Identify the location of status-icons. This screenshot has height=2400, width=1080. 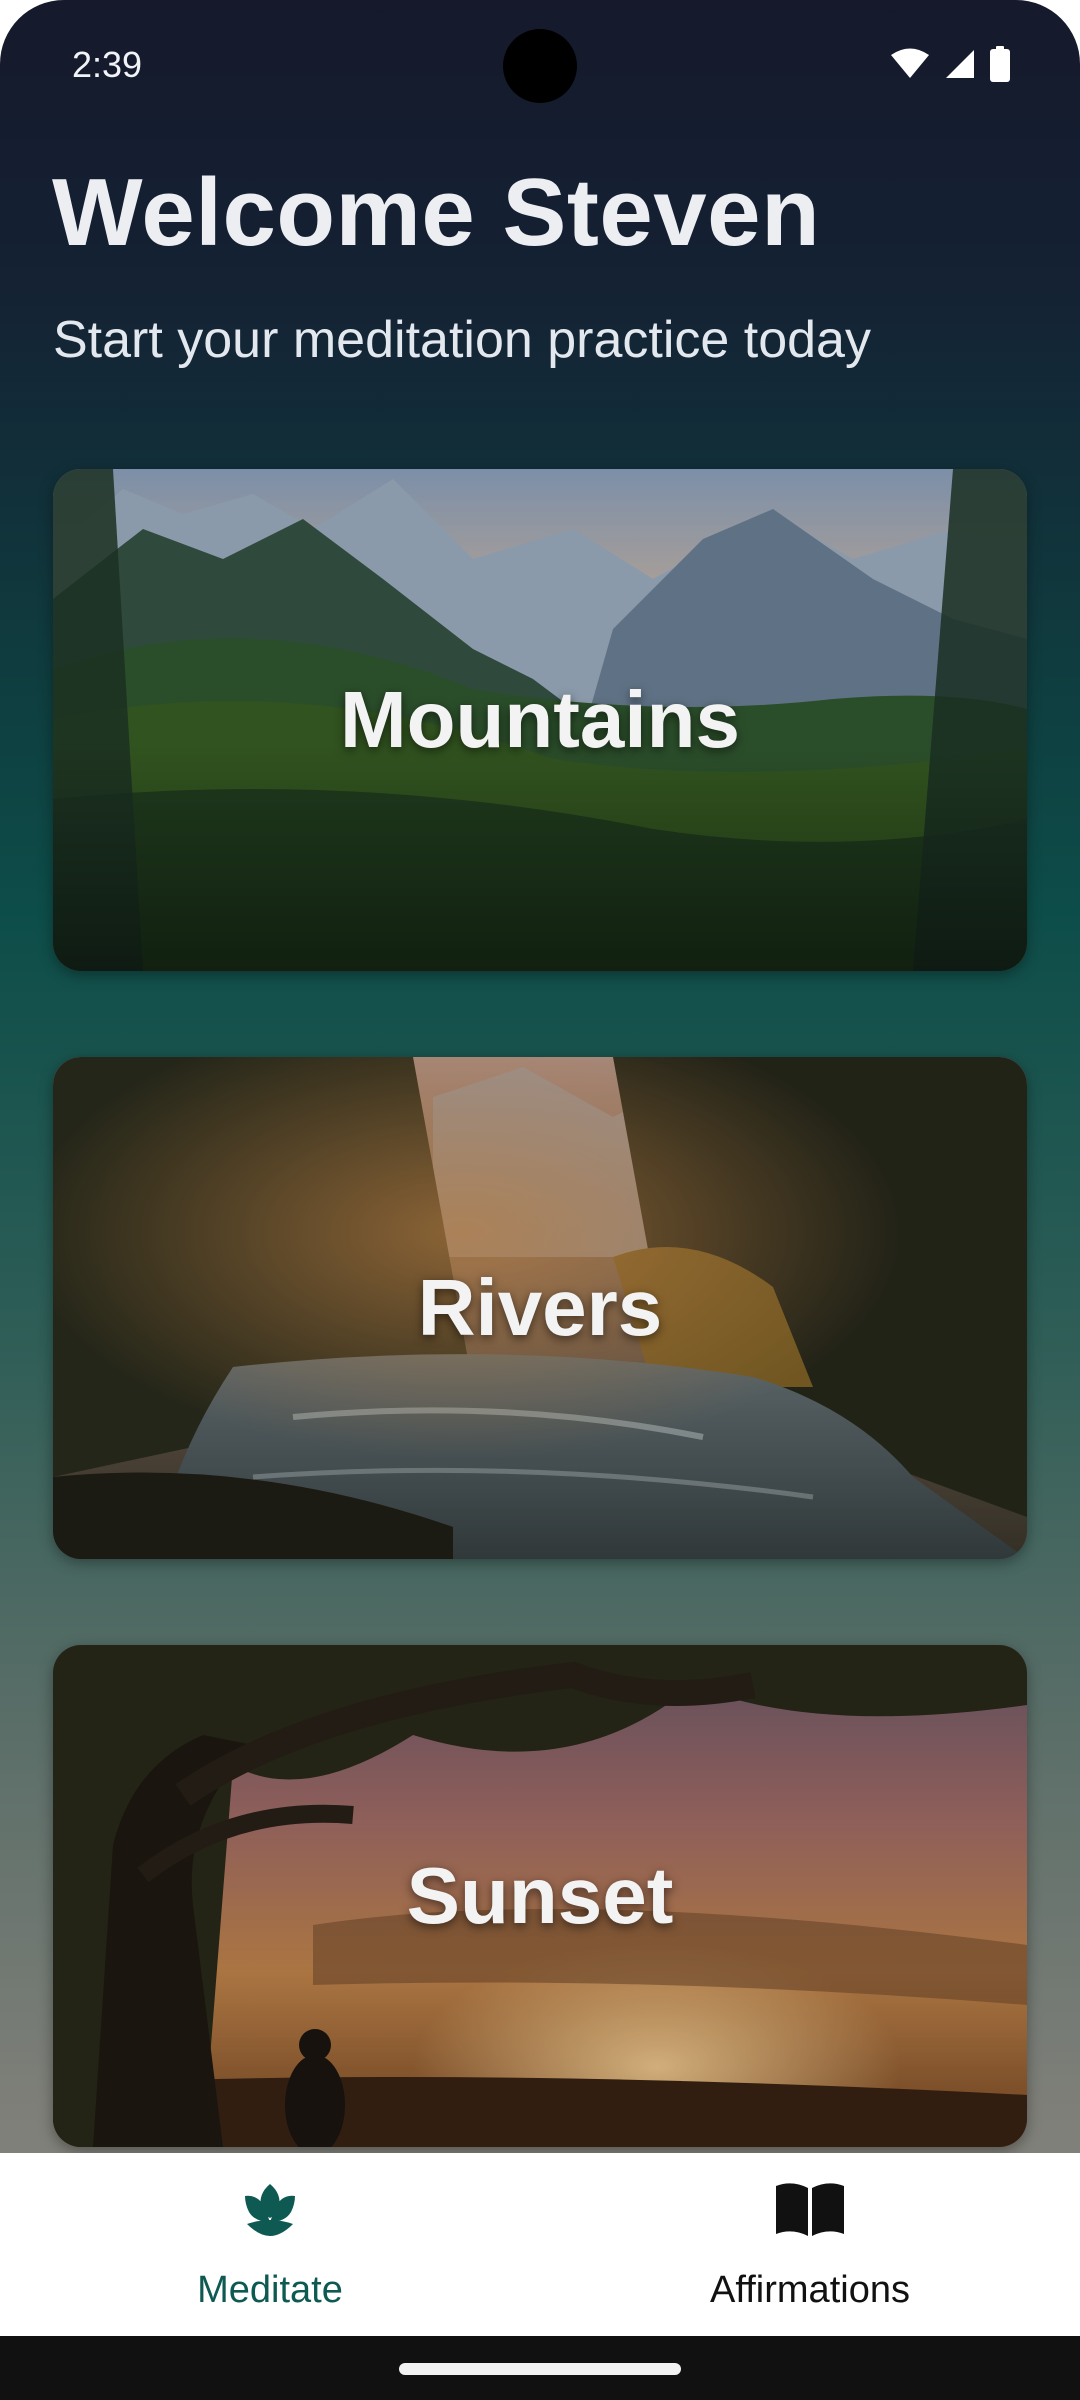
(950, 64).